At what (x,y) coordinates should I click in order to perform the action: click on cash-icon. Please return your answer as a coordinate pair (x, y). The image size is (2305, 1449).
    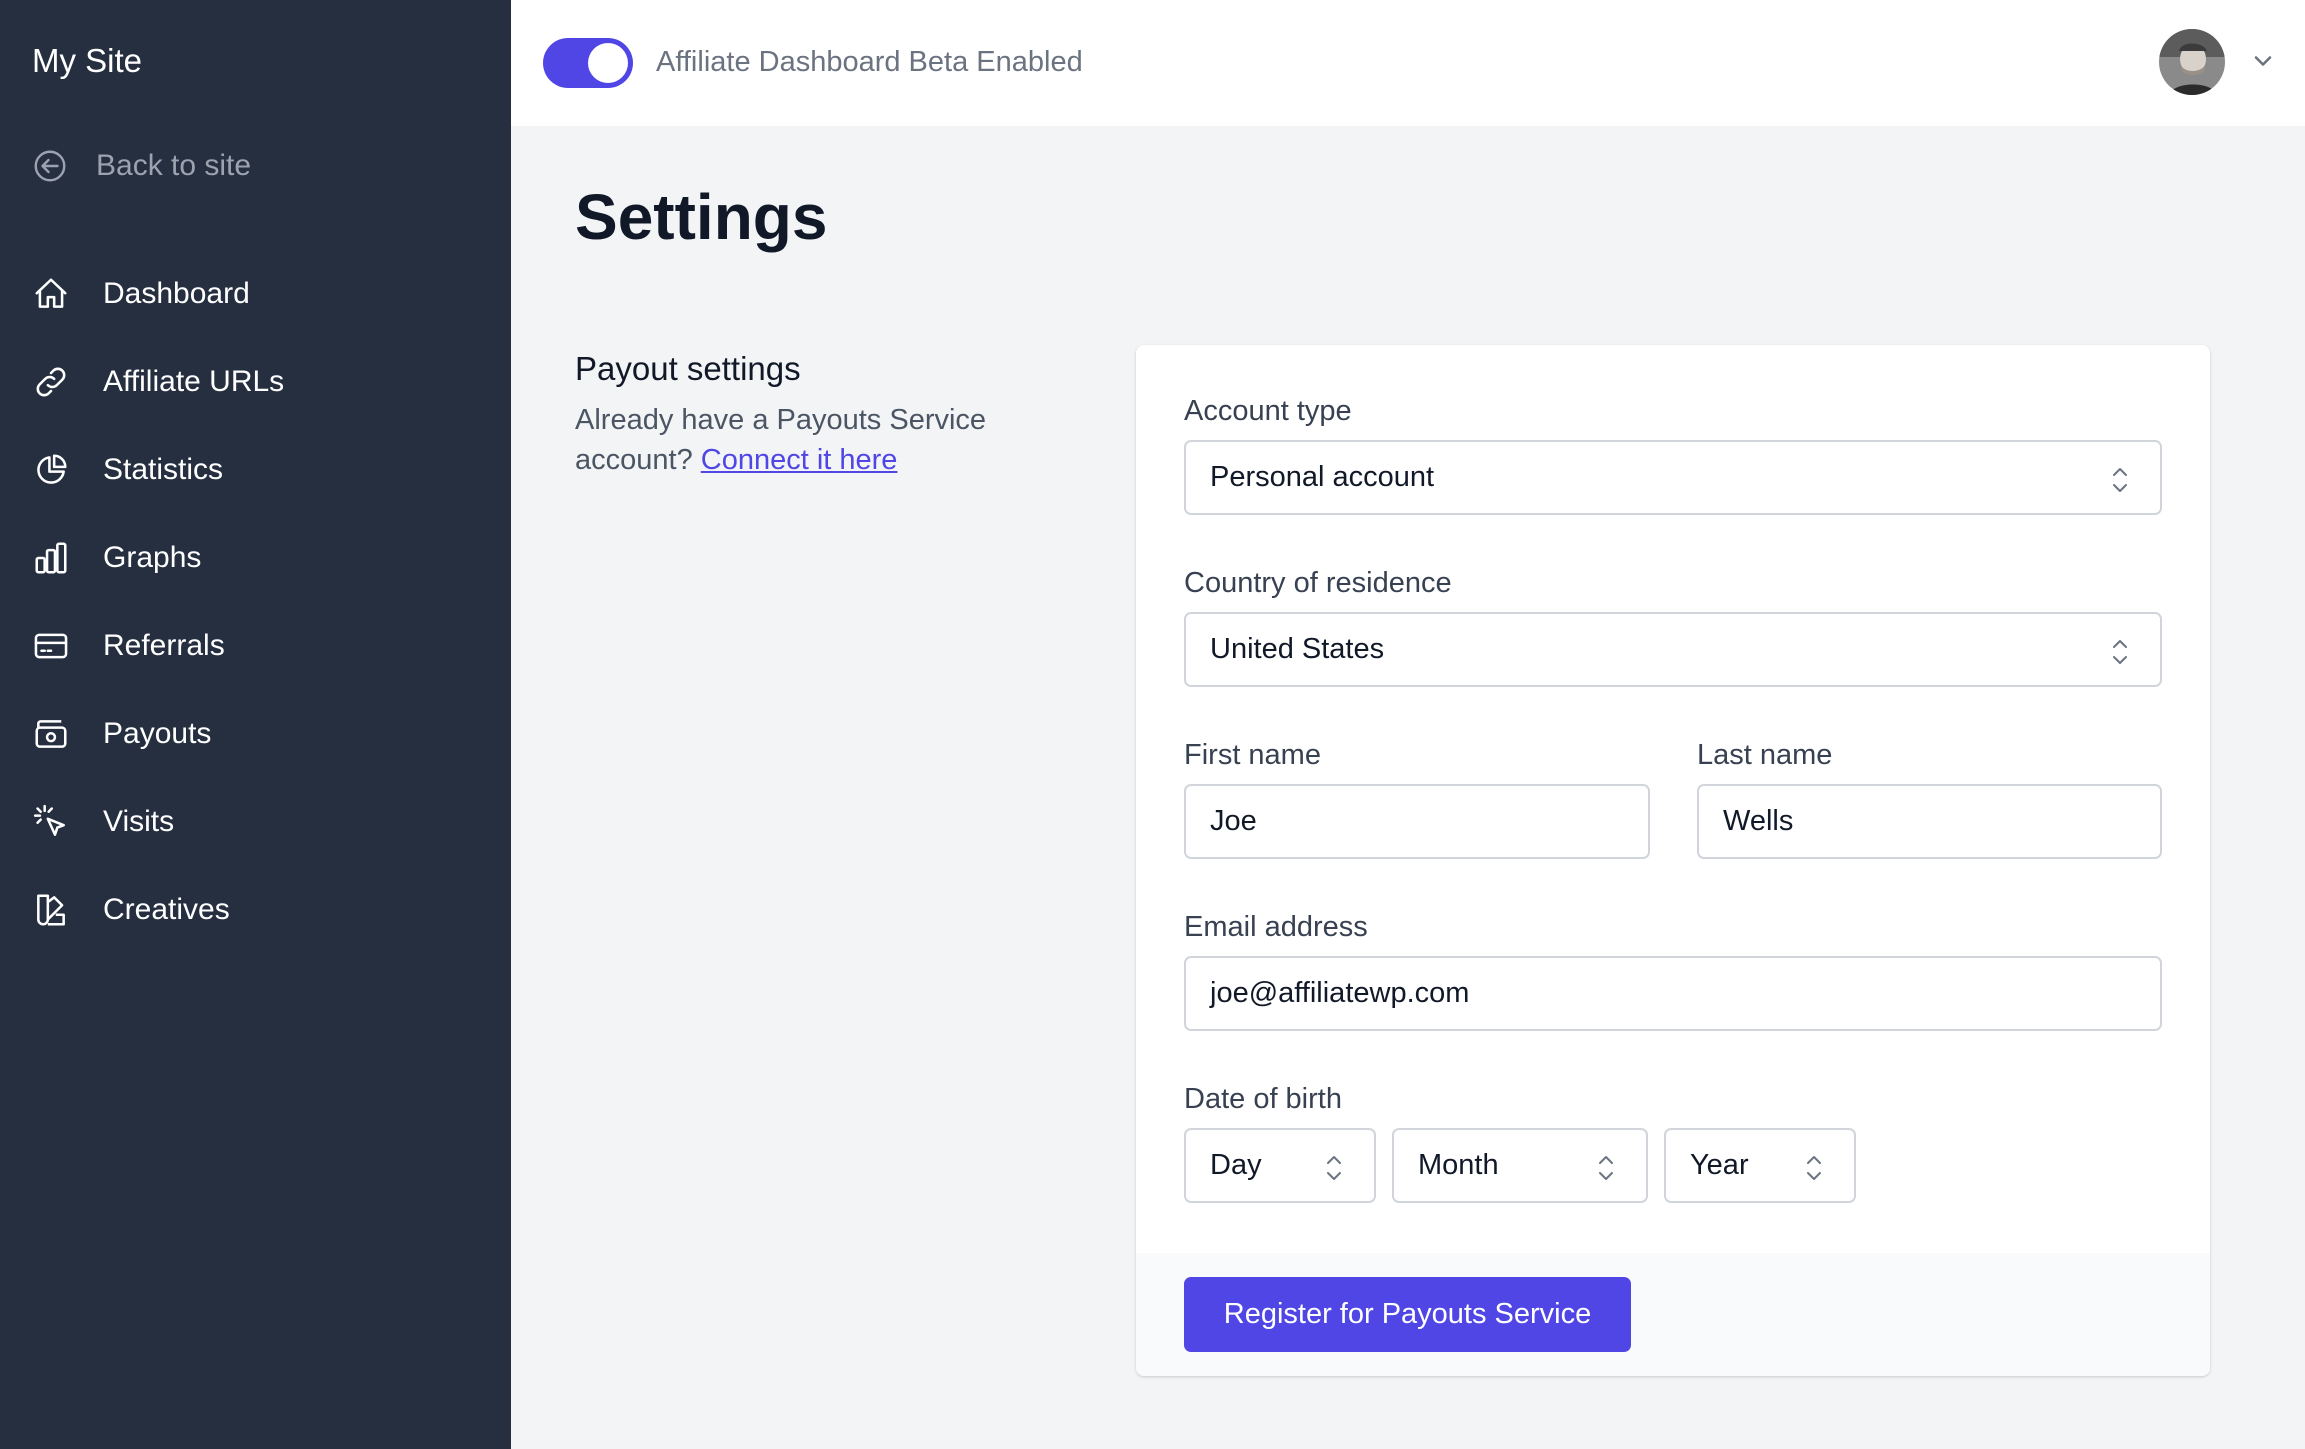
    Looking at the image, I should click on (51, 734).